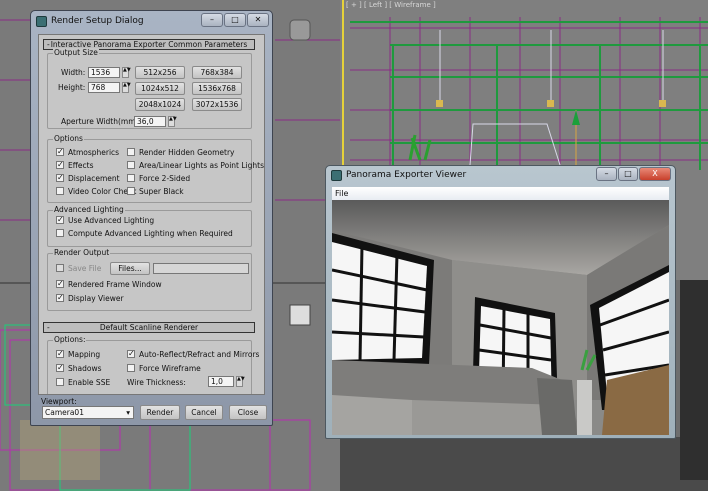 The image size is (708, 491). Describe the element at coordinates (60, 233) in the screenshot. I see `compute-advanced-lighting-checkbox` at that location.